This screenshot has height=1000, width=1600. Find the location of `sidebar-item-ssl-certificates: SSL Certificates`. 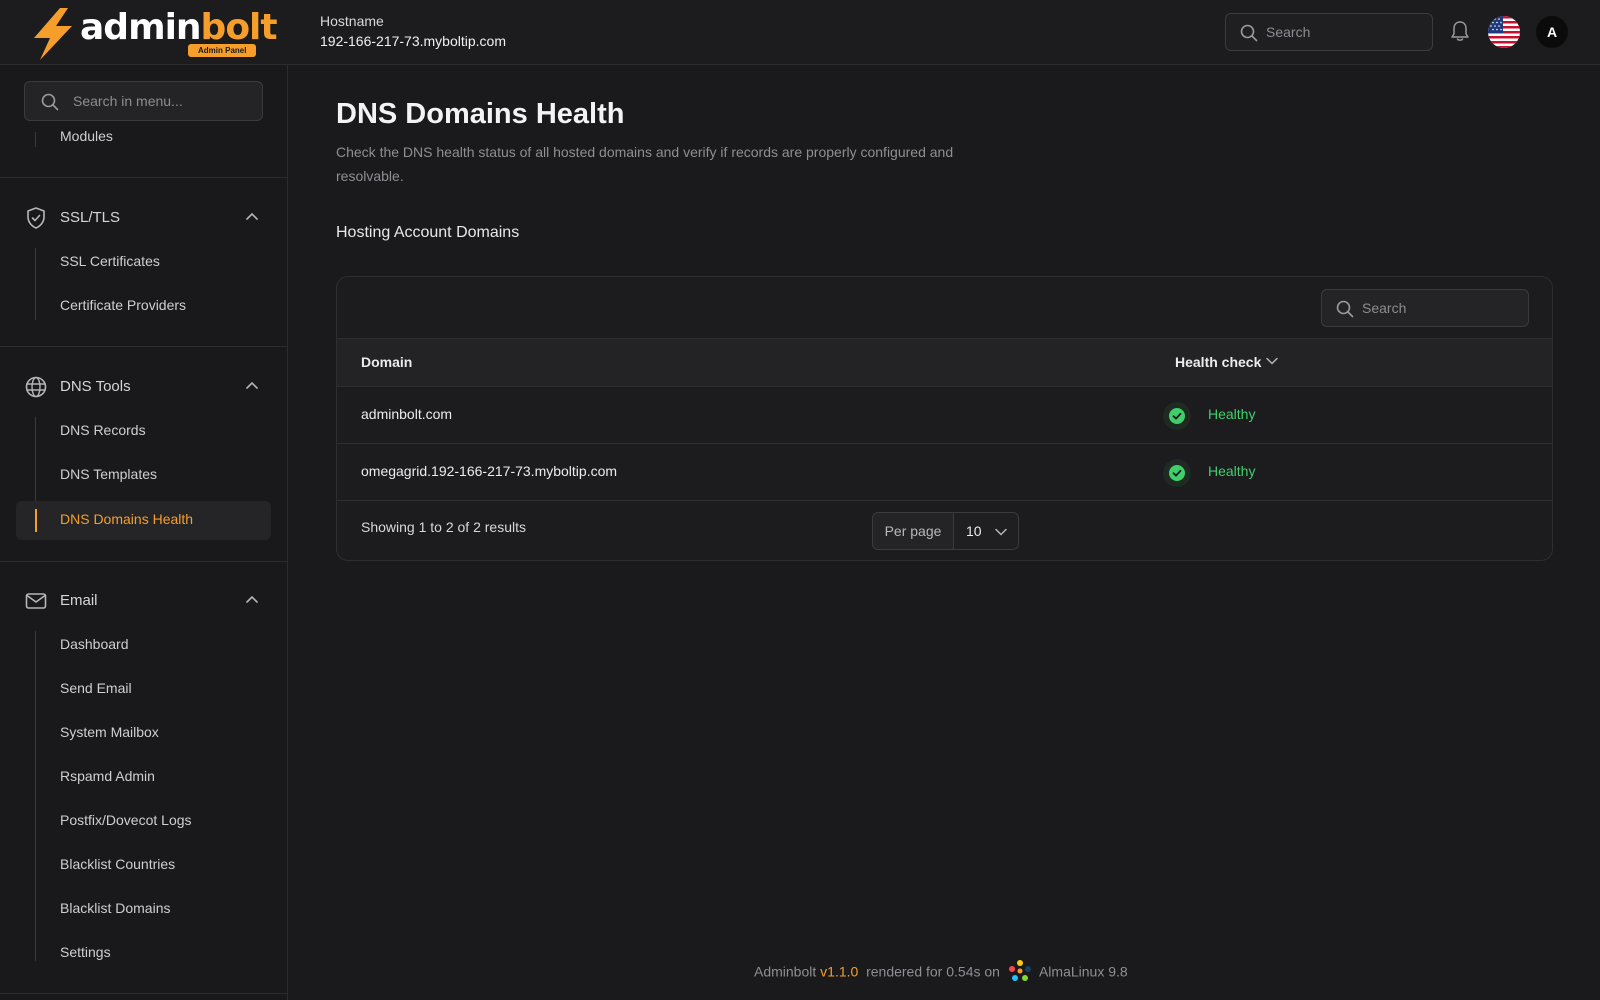

sidebar-item-ssl-certificates: SSL Certificates is located at coordinates (110, 261).